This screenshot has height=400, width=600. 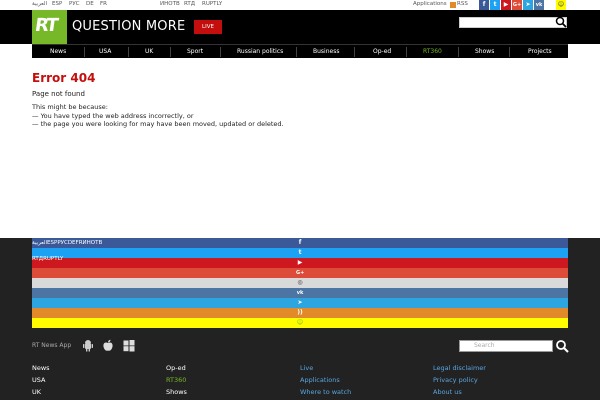 I want to click on nav-uk: UK, so click(x=149, y=52).